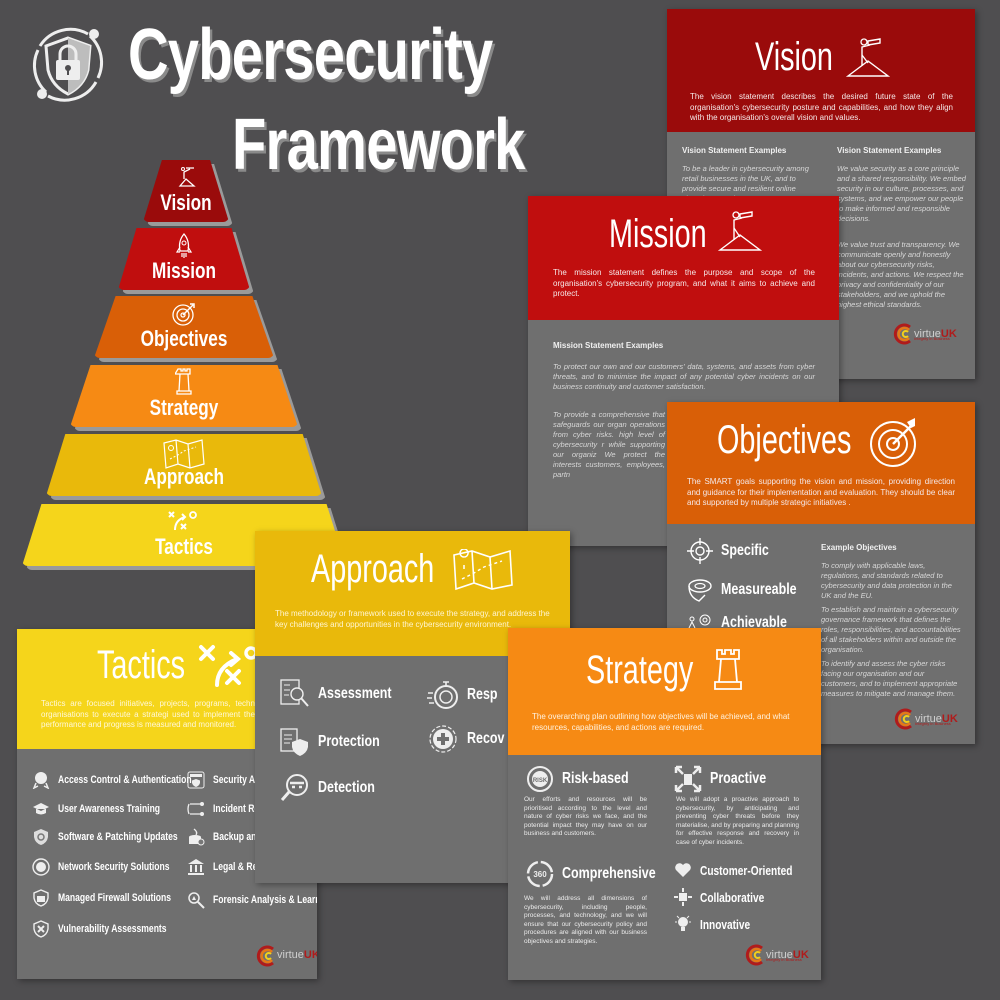 The width and height of the screenshot is (1000, 1000). I want to click on brand-name: virtueUK, so click(297, 955).